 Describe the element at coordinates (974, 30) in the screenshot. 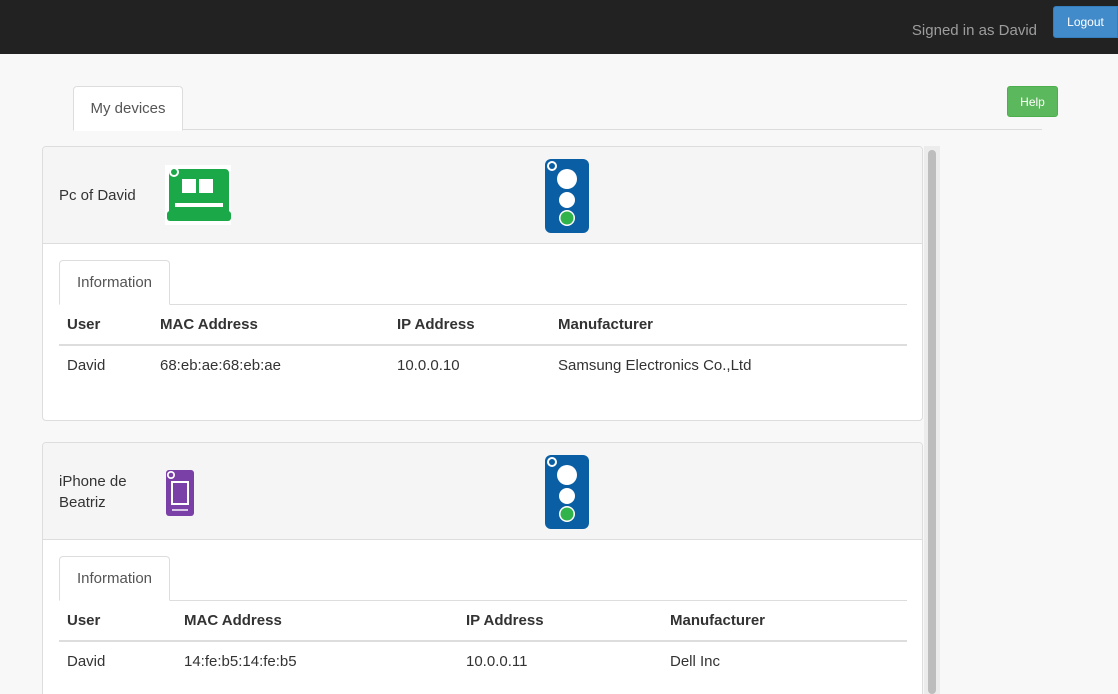

I see `signed-in-text: Signed in as David` at that location.